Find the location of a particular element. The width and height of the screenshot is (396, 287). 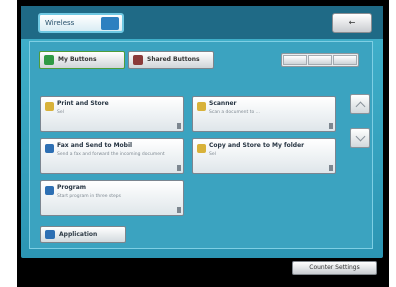

close-label: ← is located at coordinates (352, 22).